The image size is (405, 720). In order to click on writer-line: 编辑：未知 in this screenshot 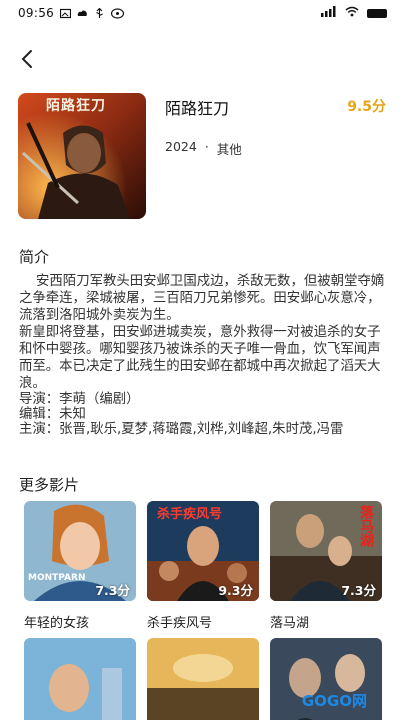, I will do `click(52, 414)`.